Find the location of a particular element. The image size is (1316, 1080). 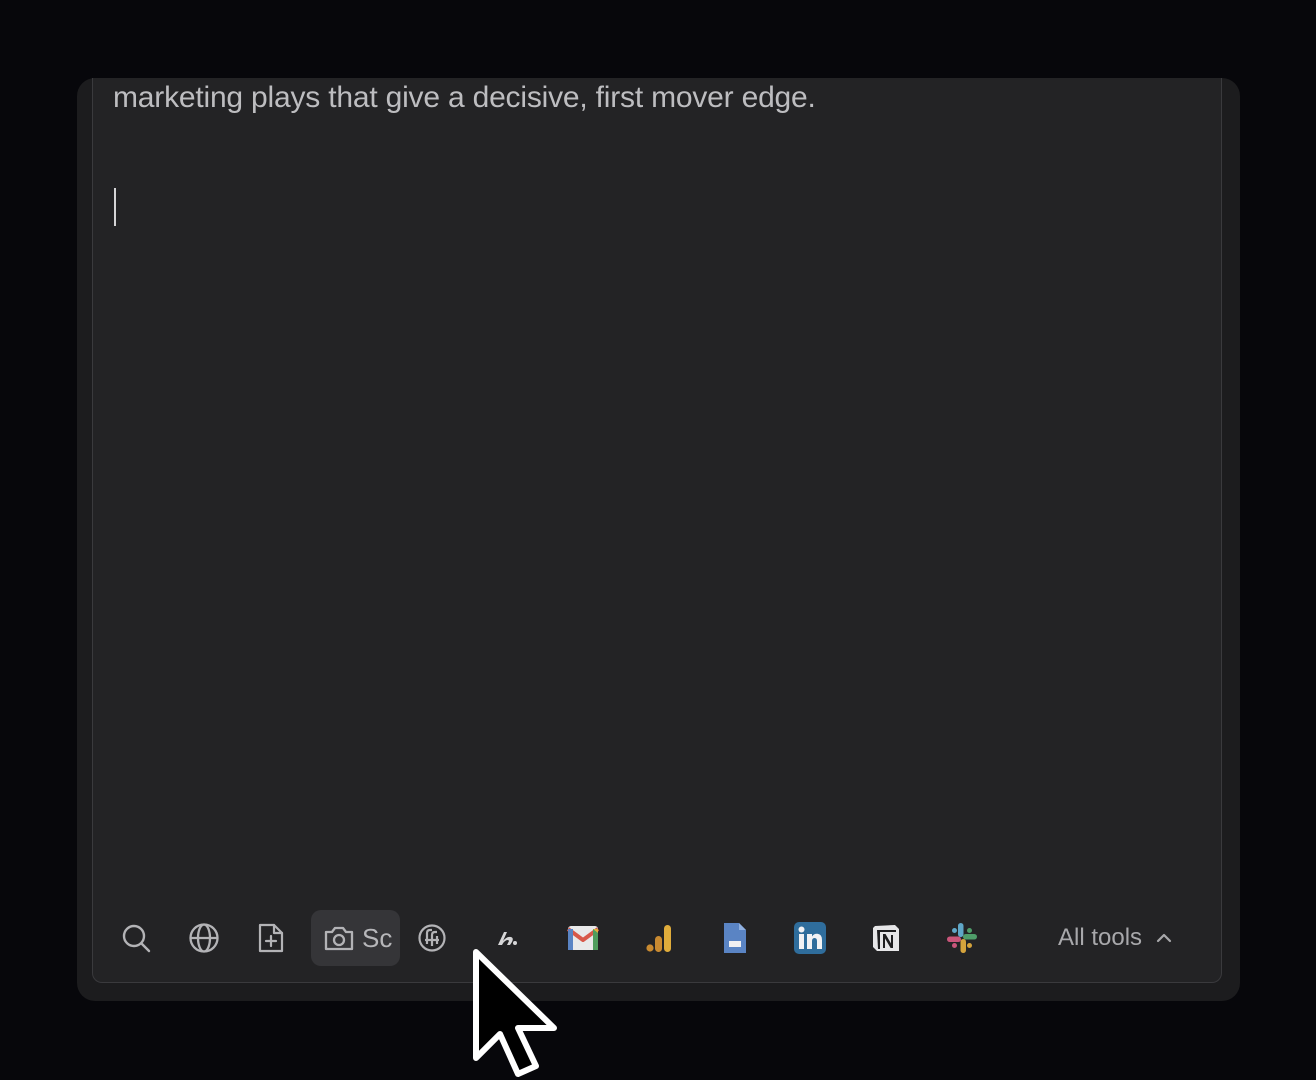

google-analytics-icon is located at coordinates (658, 938).